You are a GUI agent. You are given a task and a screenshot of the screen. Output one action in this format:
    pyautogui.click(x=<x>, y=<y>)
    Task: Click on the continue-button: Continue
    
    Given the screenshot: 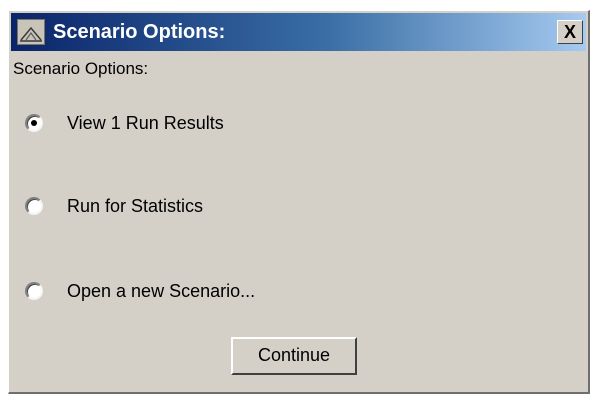 What is the action you would take?
    pyautogui.click(x=294, y=356)
    